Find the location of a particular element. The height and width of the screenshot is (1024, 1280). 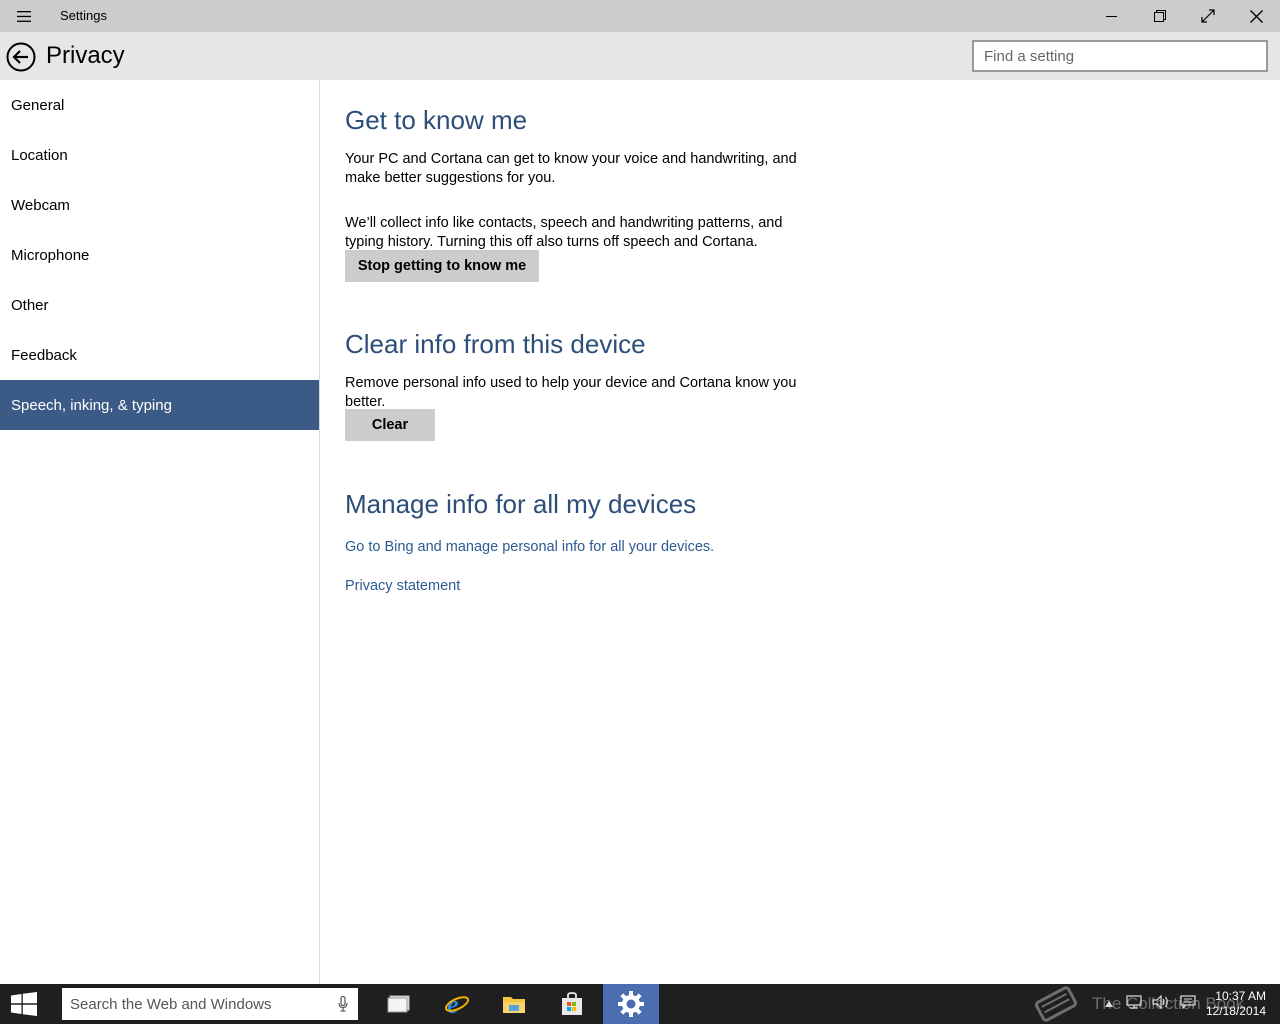

full-screen-button is located at coordinates (1208, 16).